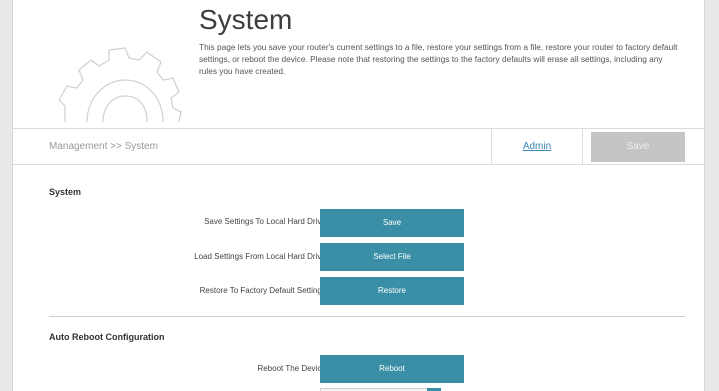  Describe the element at coordinates (107, 337) in the screenshot. I see `section-title-auto-reboot: Auto Reboot Configuration` at that location.